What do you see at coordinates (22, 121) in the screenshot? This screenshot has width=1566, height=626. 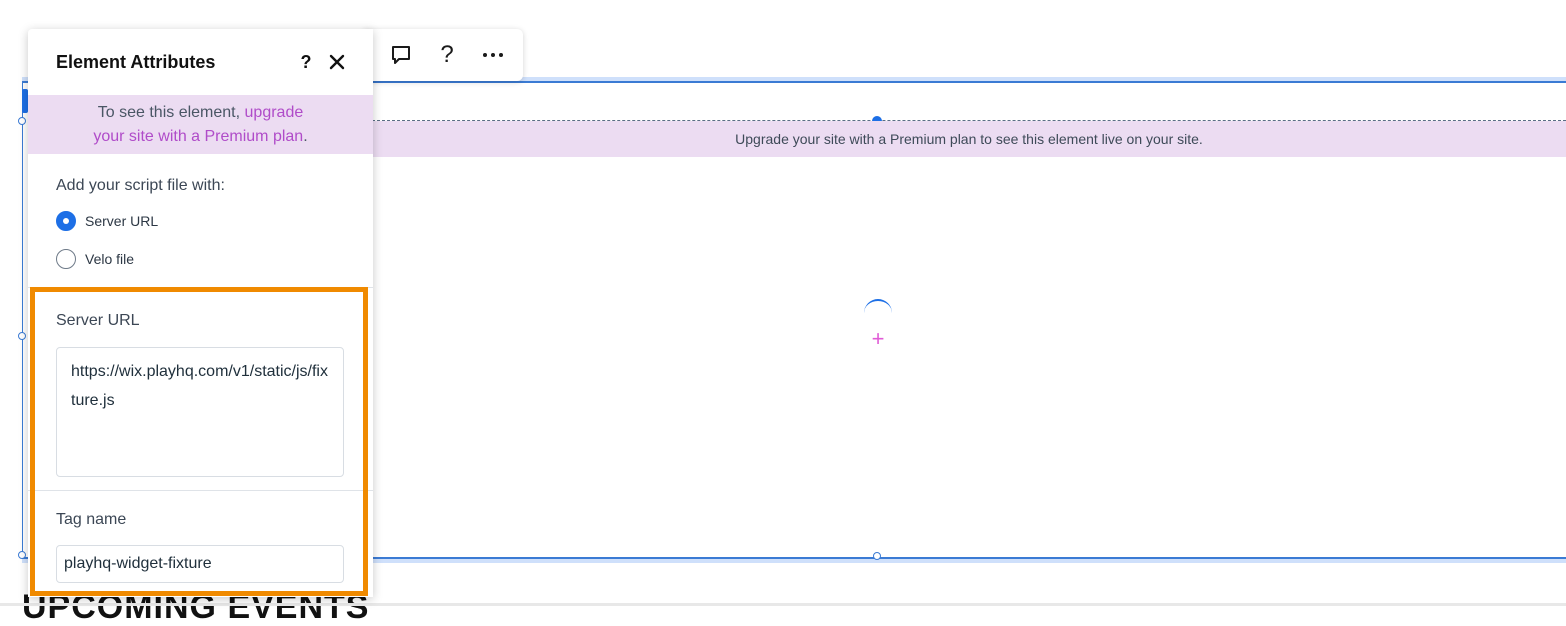 I see `resize-handle-top-left` at bounding box center [22, 121].